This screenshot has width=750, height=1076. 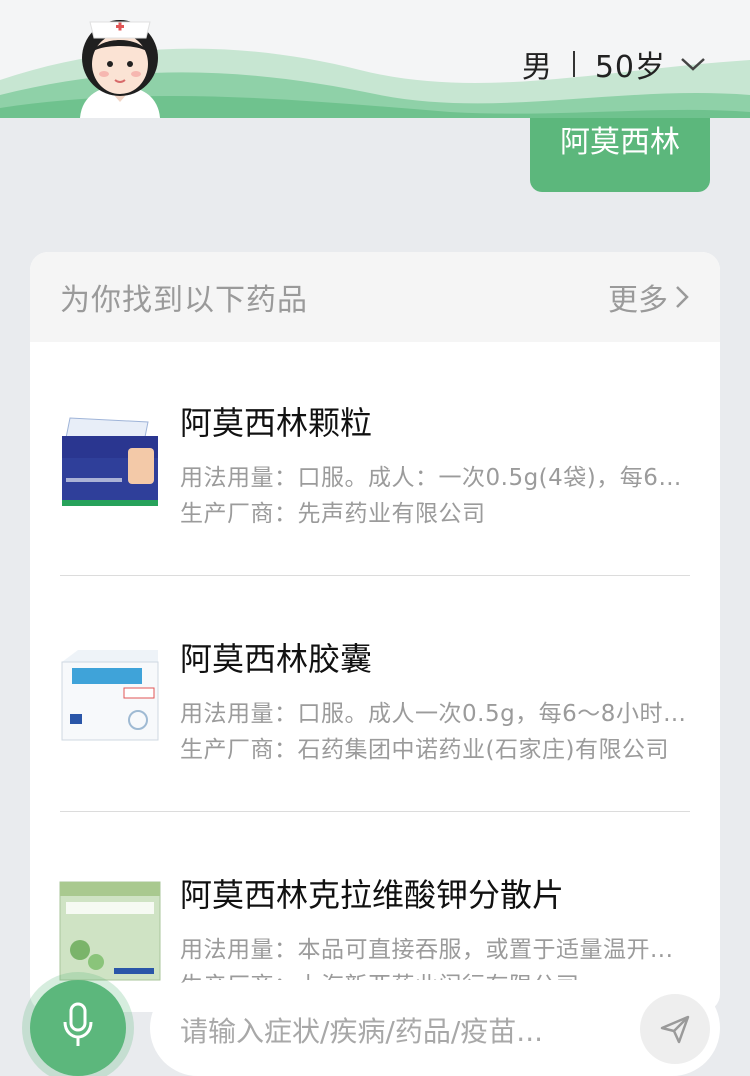 What do you see at coordinates (573, 64) in the screenshot?
I see `separator` at bounding box center [573, 64].